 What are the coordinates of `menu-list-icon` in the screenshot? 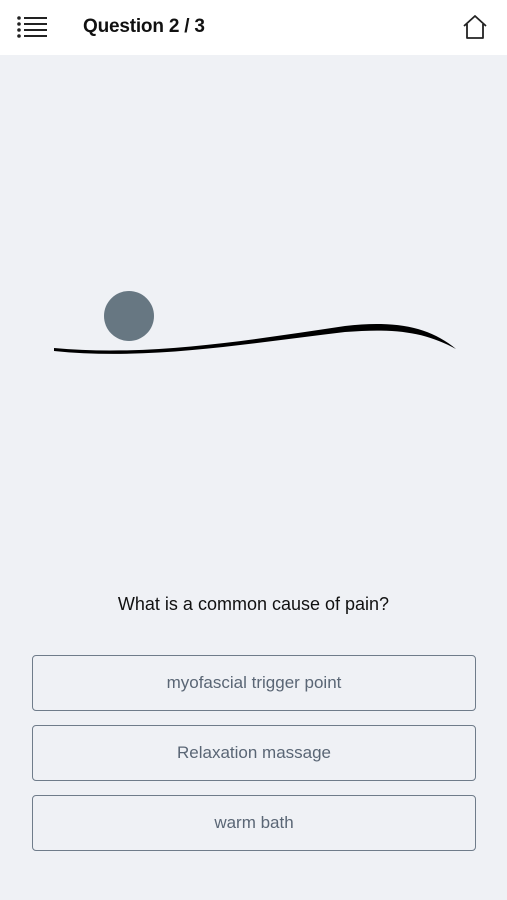 It's located at (32, 27).